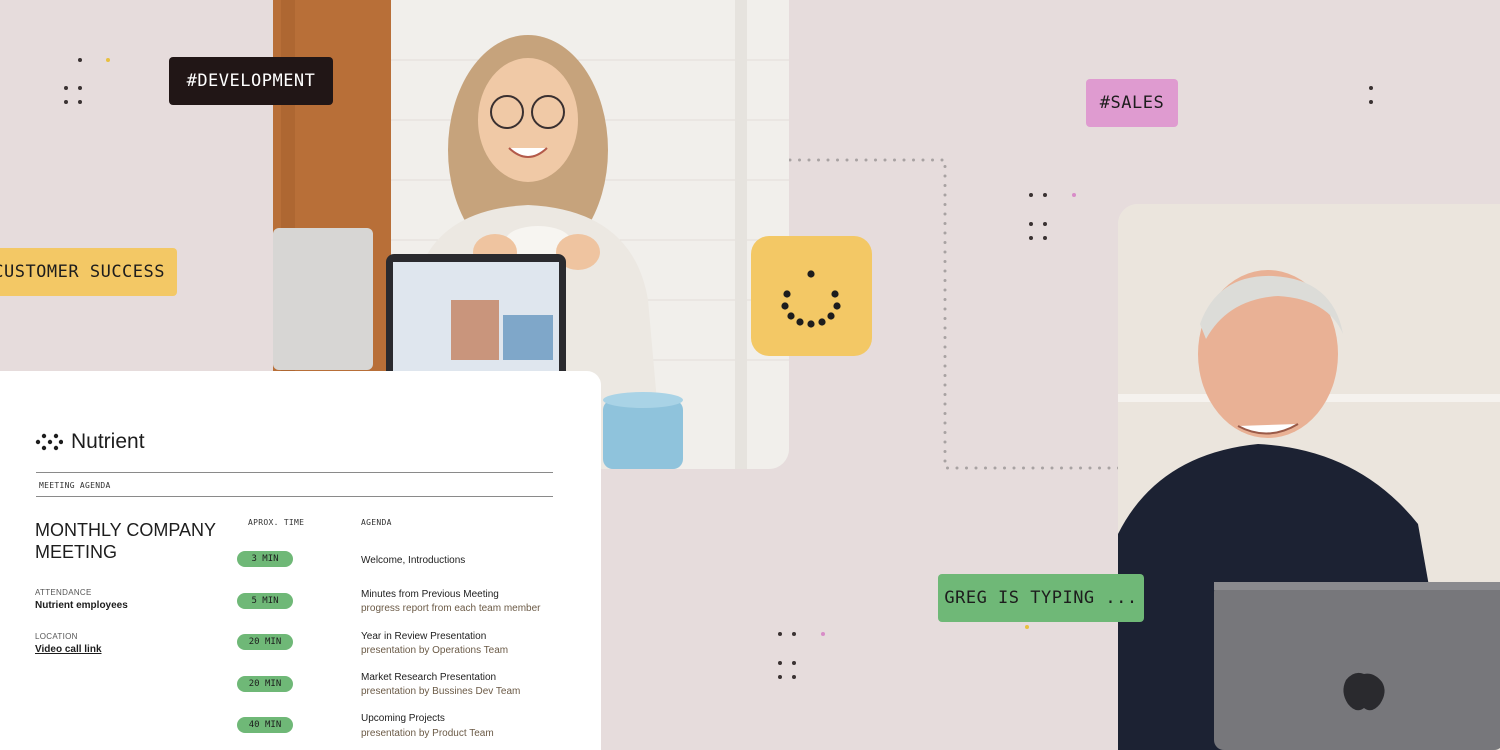  Describe the element at coordinates (81, 605) in the screenshot. I see `attendance-value: Nutrient employees` at that location.